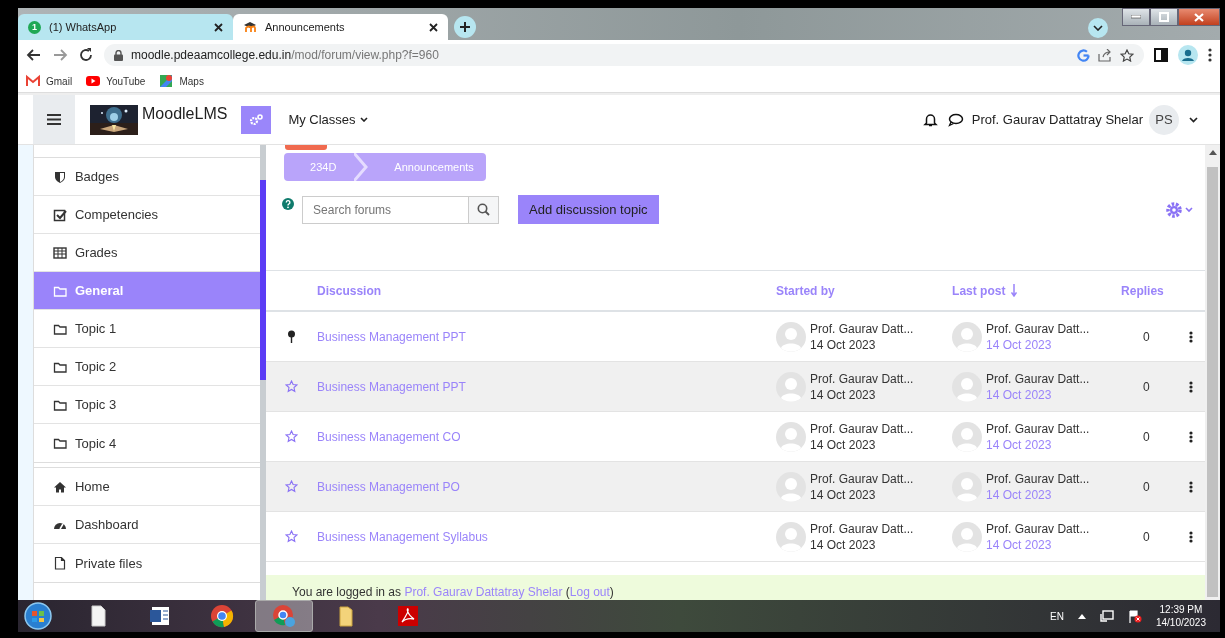 Image resolution: width=1225 pixels, height=638 pixels. What do you see at coordinates (166, 81) in the screenshot?
I see `map-icon` at bounding box center [166, 81].